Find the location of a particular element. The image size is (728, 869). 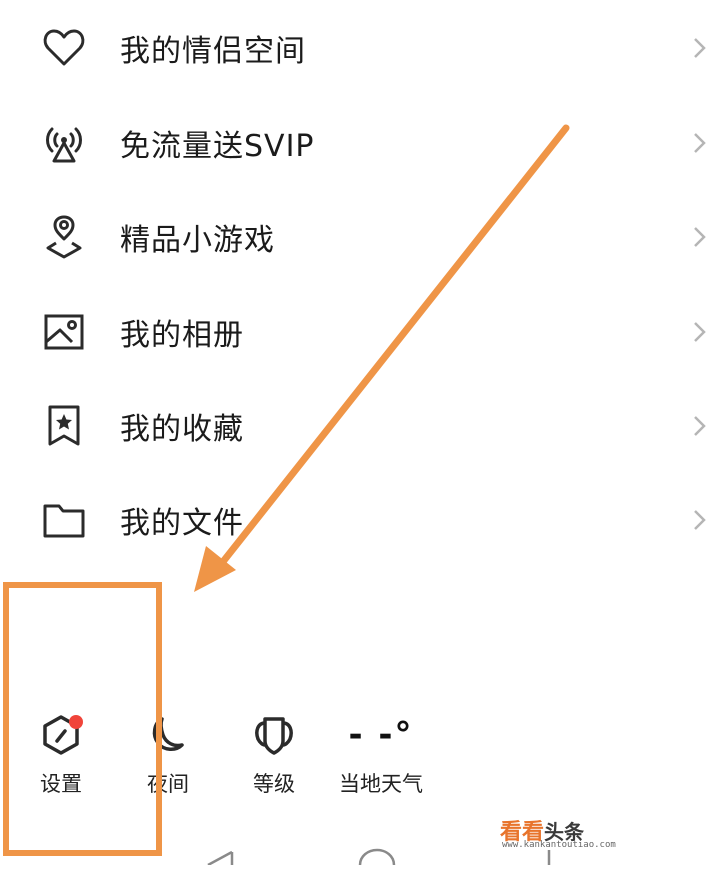

night-mode-button: 夜间 is located at coordinates (168, 760).